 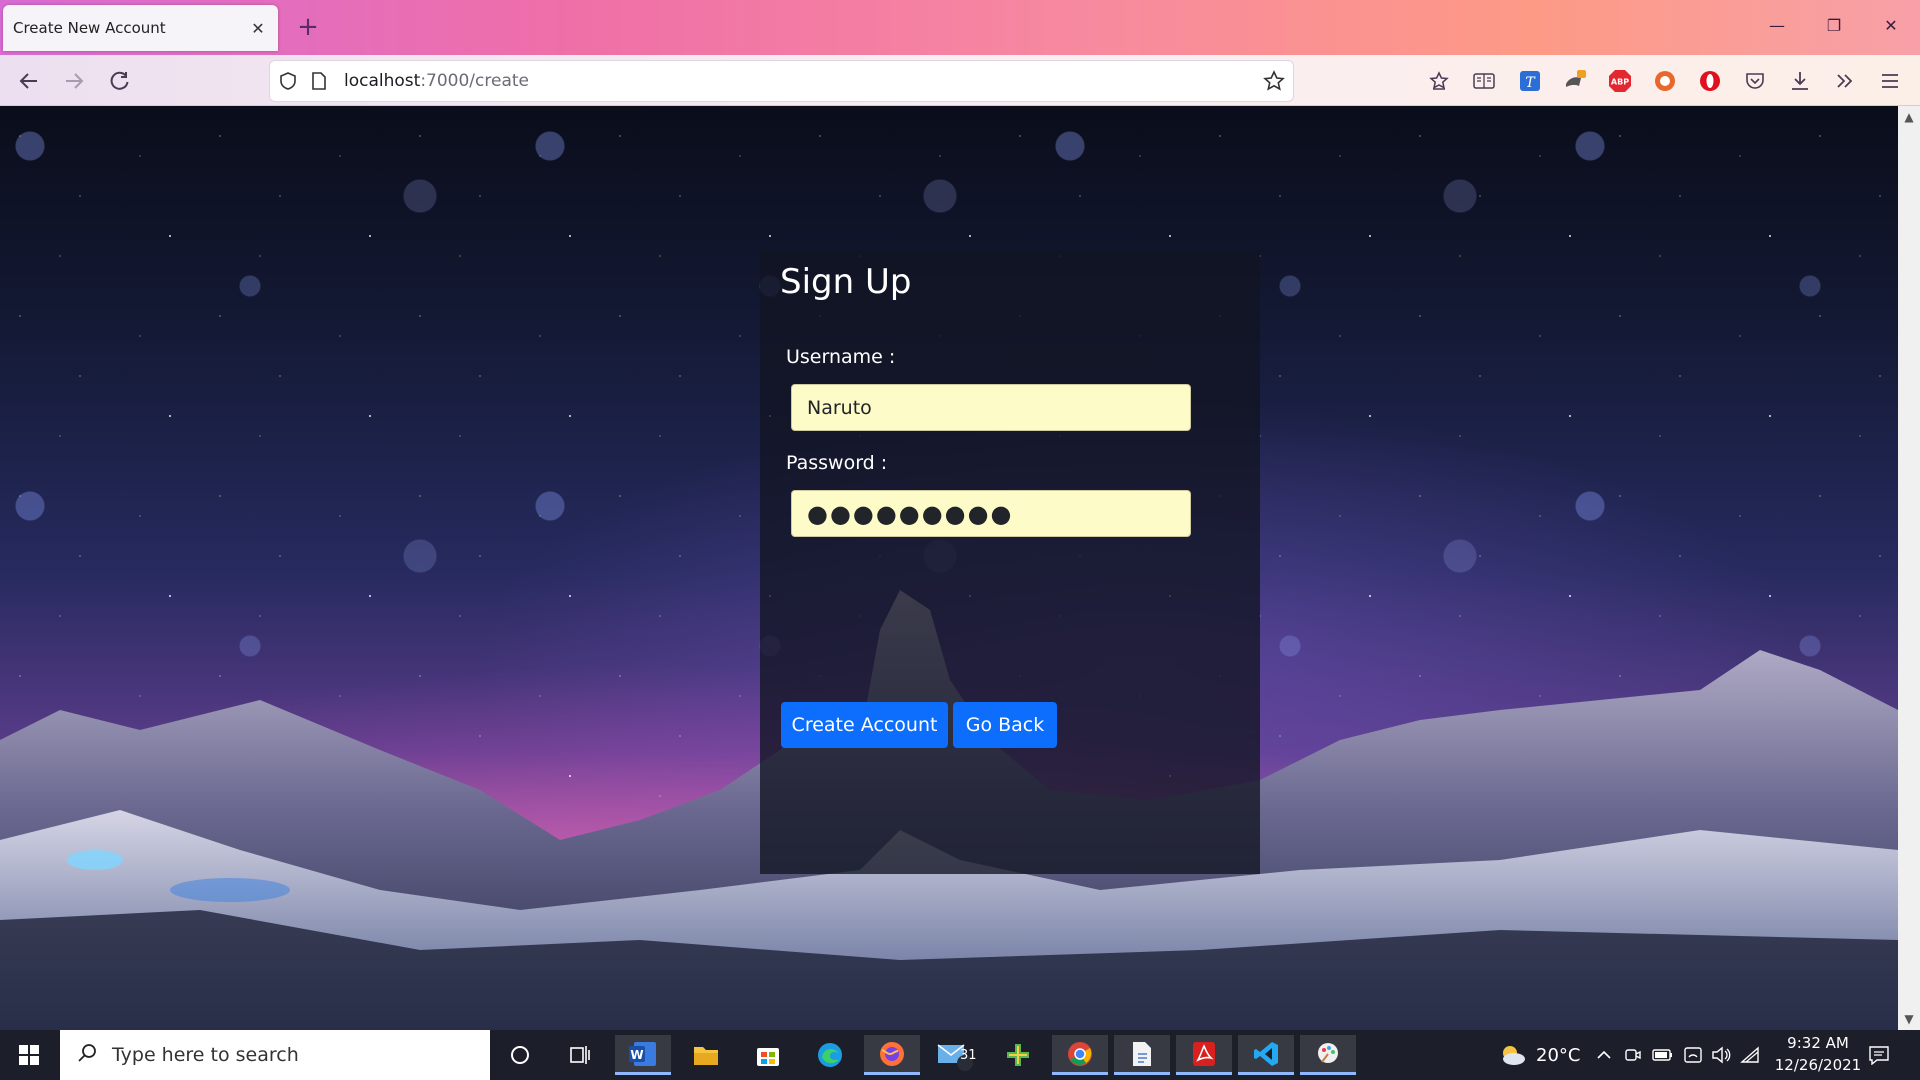 What do you see at coordinates (956, 1055) in the screenshot?
I see `mail-icon: 31` at bounding box center [956, 1055].